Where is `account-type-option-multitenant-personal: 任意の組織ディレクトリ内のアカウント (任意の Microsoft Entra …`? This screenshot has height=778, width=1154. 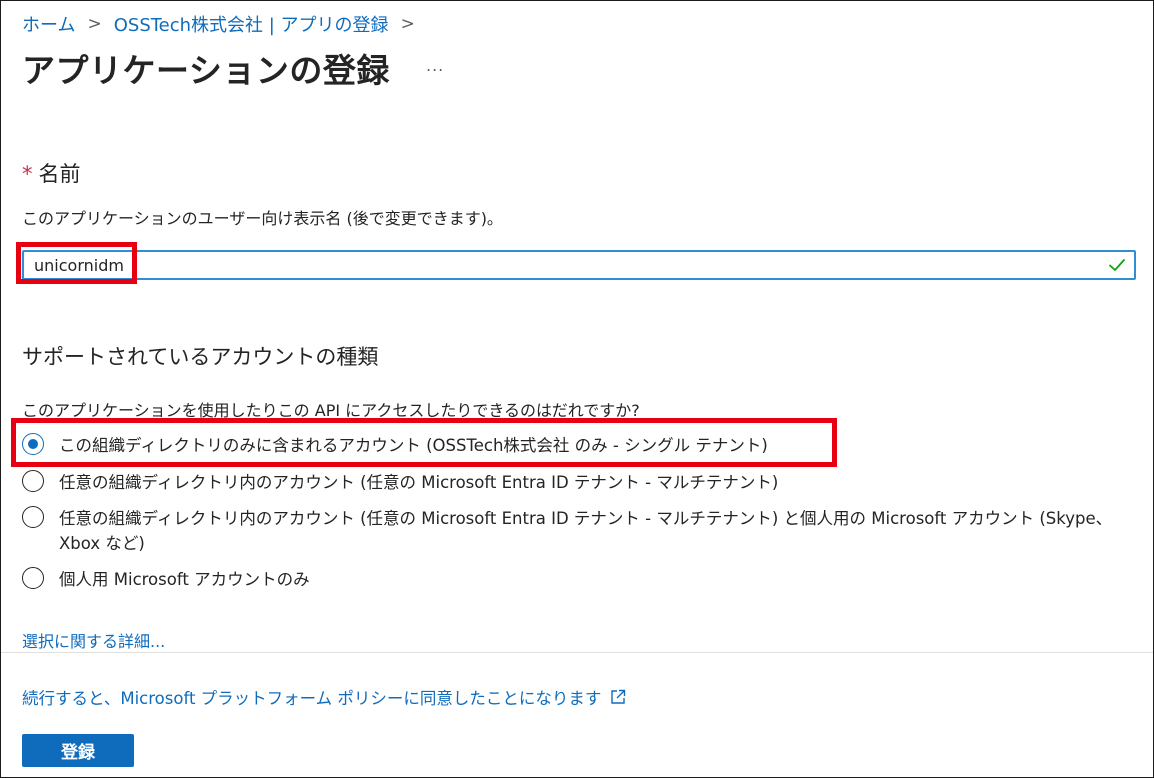 account-type-option-multitenant-personal: 任意の組織ディレクトリ内のアカウント (任意の Microsoft Entra … is located at coordinates (572, 531).